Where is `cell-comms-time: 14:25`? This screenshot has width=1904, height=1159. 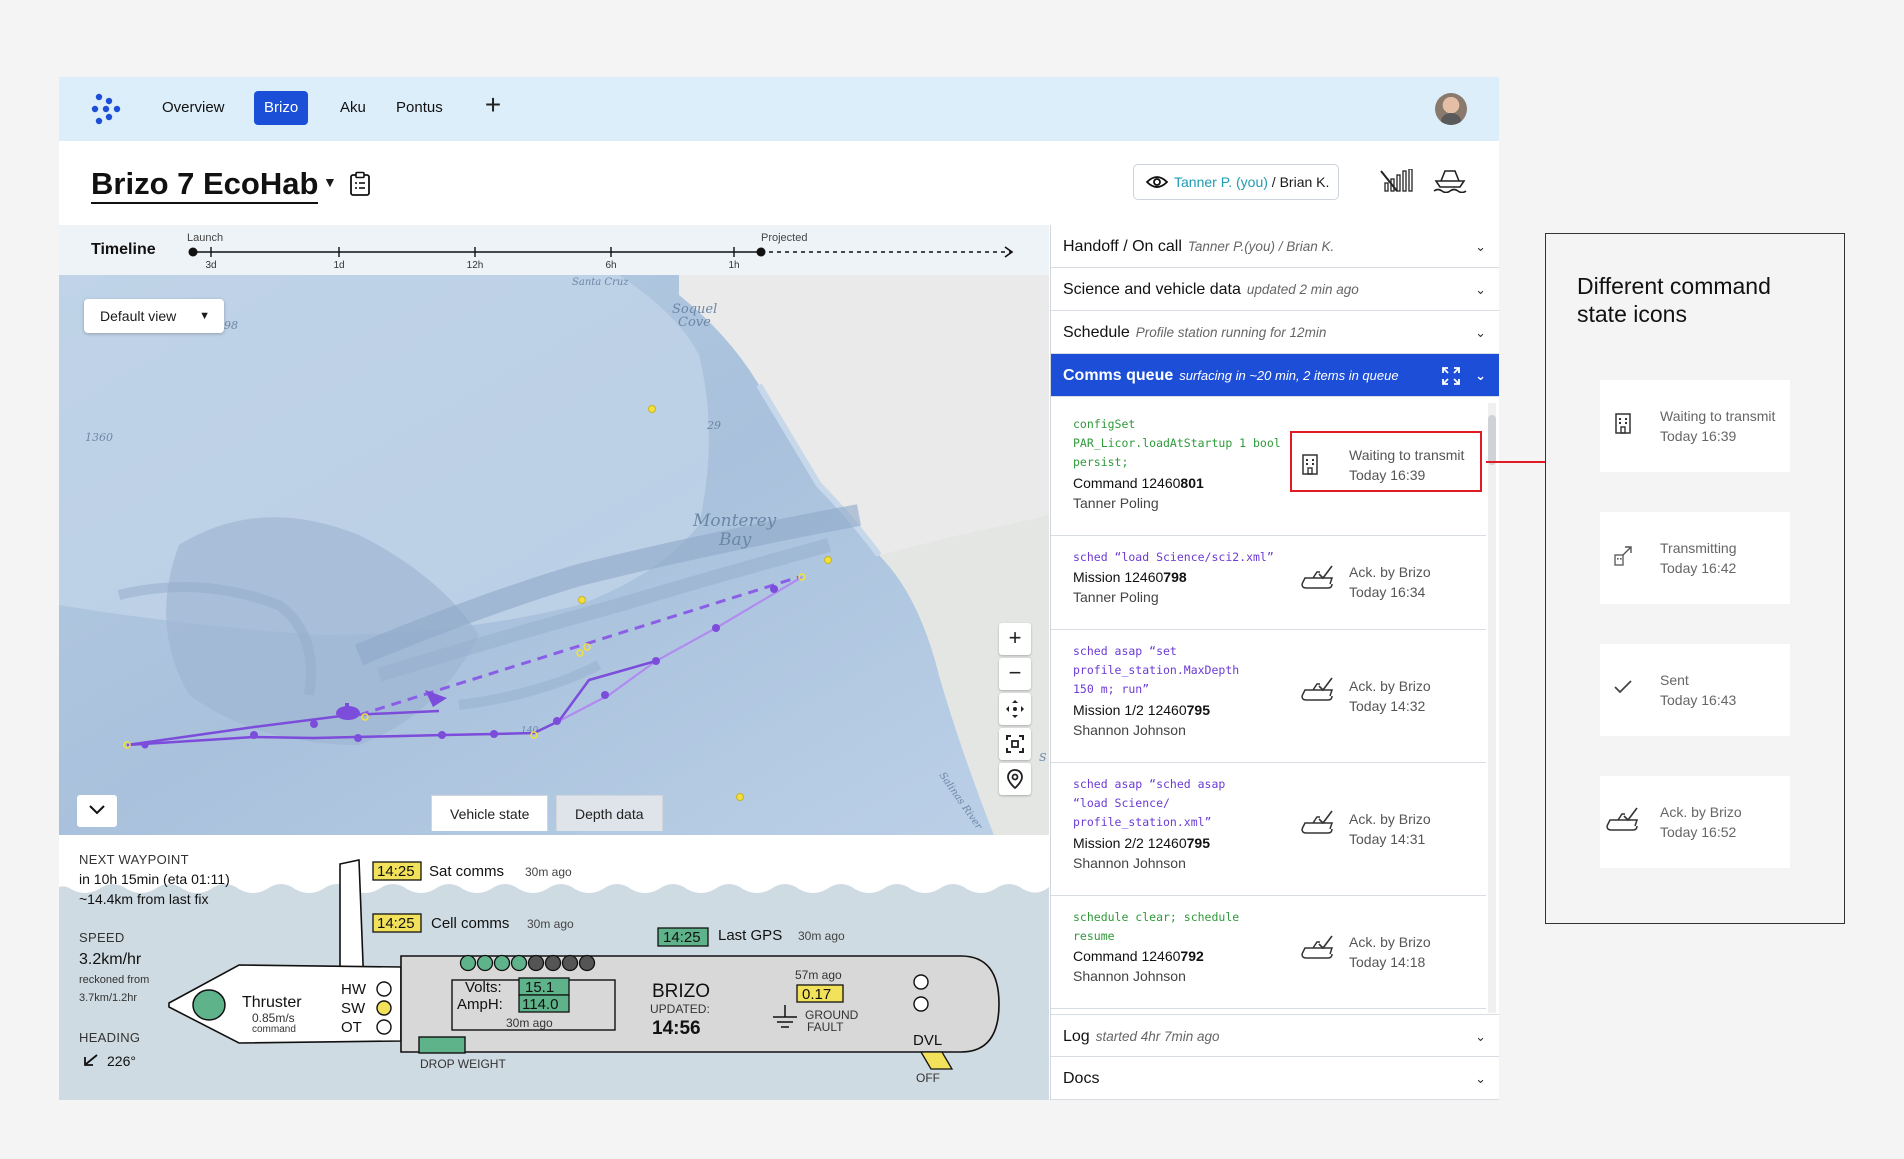 cell-comms-time: 14:25 is located at coordinates (396, 923).